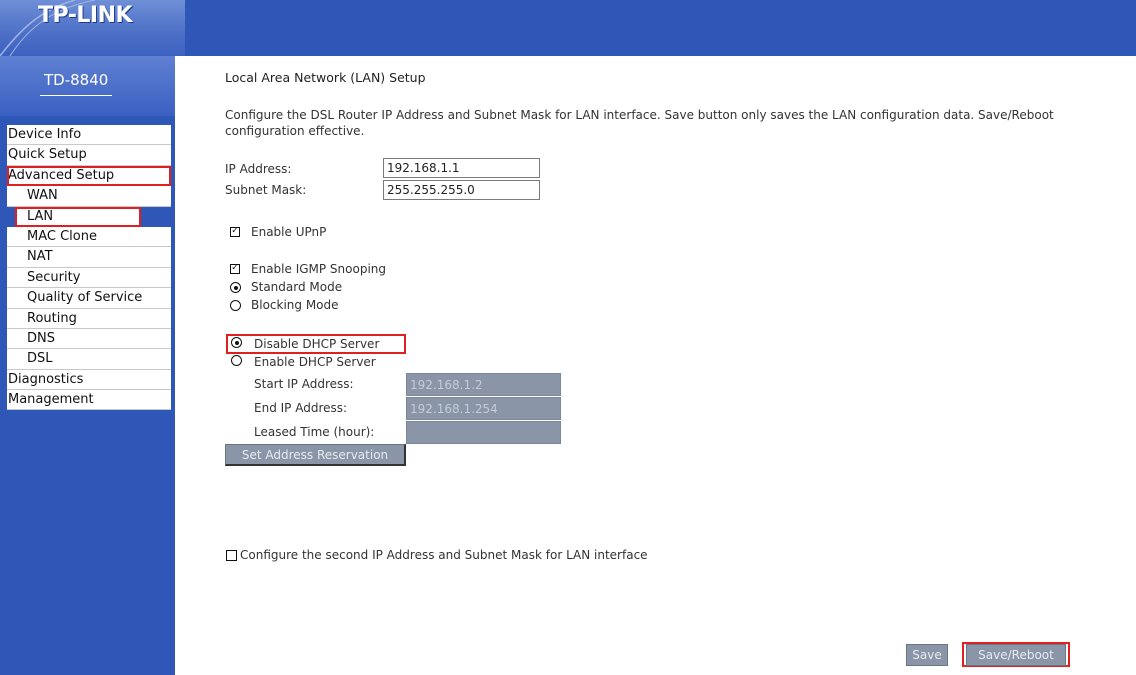 The width and height of the screenshot is (1136, 675). What do you see at coordinates (78, 216) in the screenshot?
I see `sidebar-item-lan: LAN` at bounding box center [78, 216].